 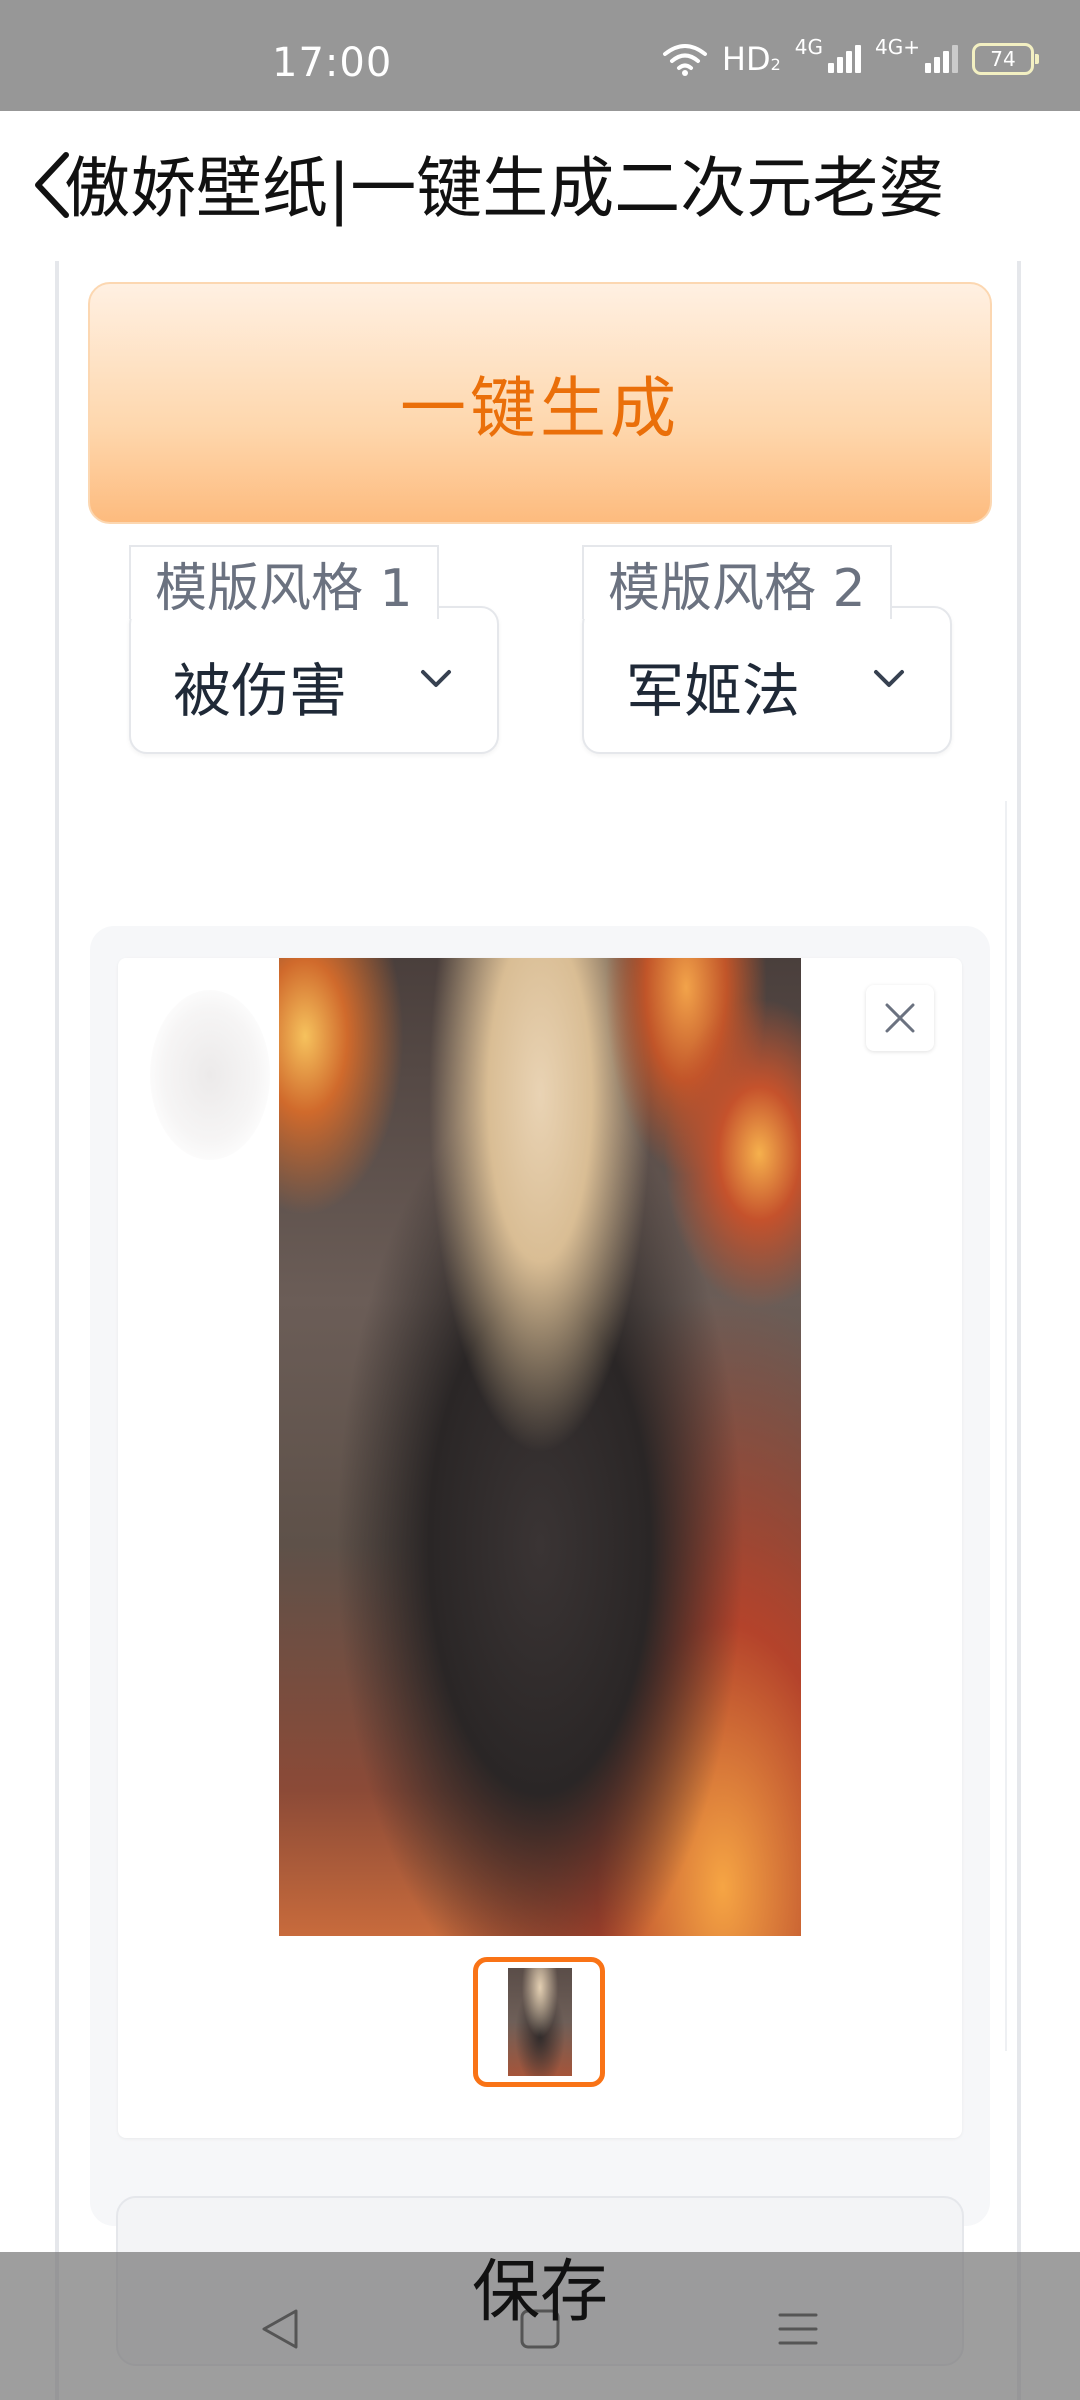 What do you see at coordinates (1011, 1426) in the screenshot?
I see `scrollbar-track` at bounding box center [1011, 1426].